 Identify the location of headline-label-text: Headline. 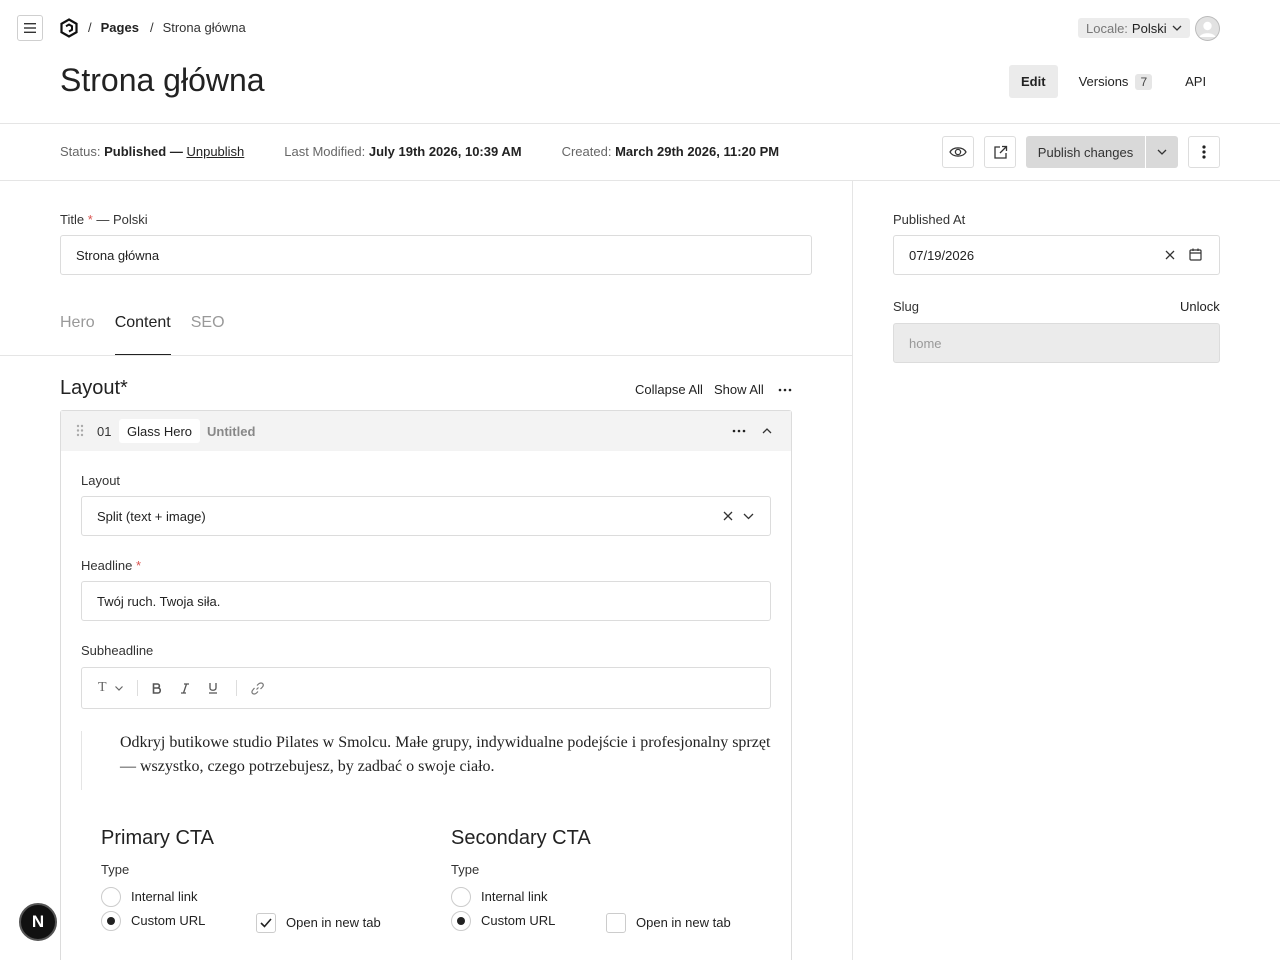
(107, 565).